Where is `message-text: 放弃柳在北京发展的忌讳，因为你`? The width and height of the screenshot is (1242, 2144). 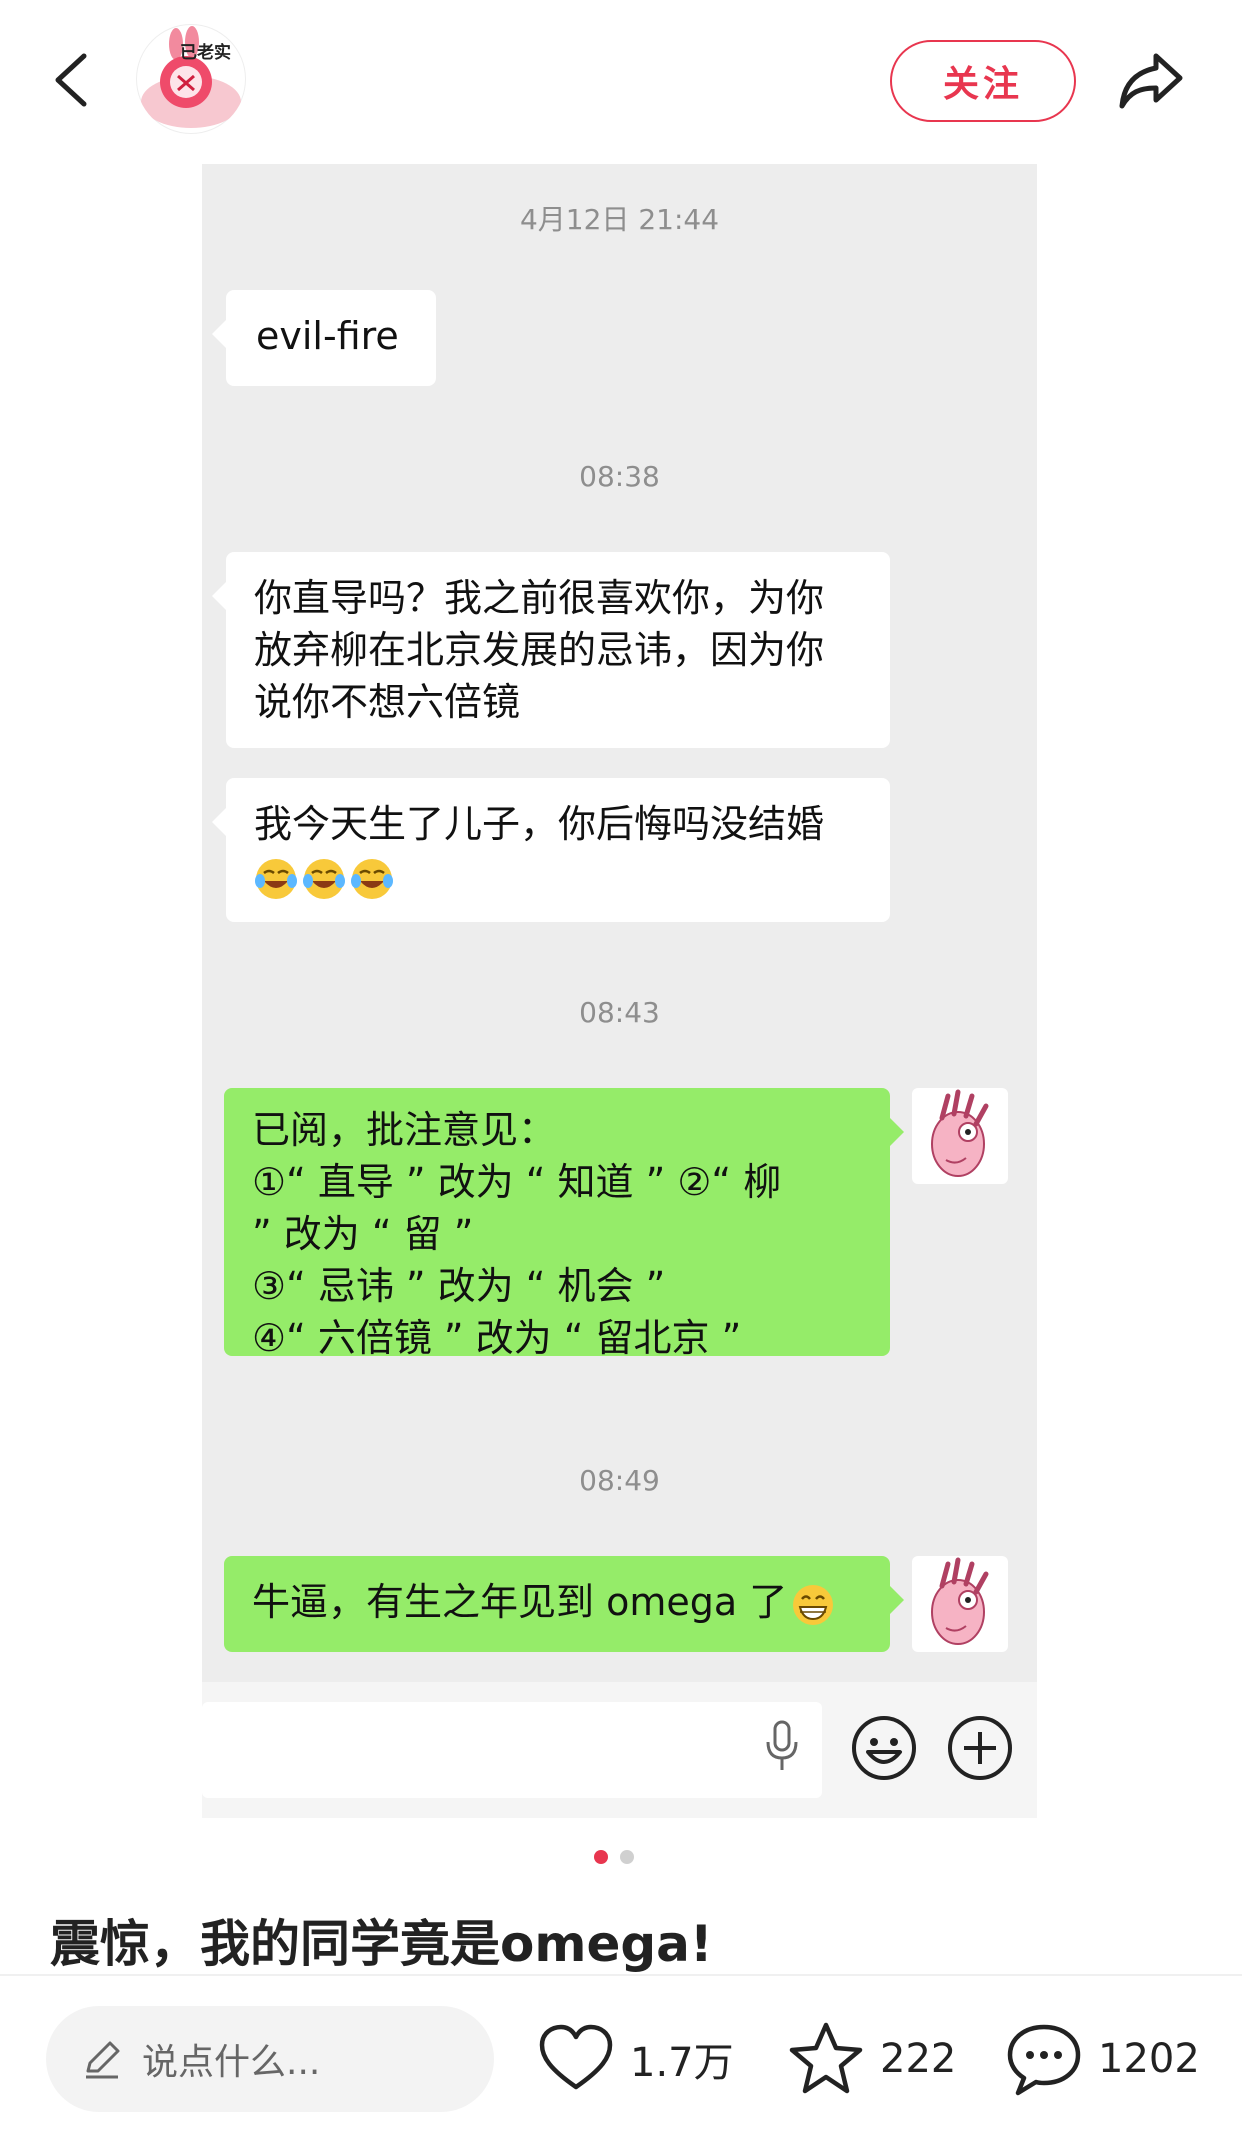
message-text: 放弃柳在北京发展的忌讳，因为你 is located at coordinates (539, 650).